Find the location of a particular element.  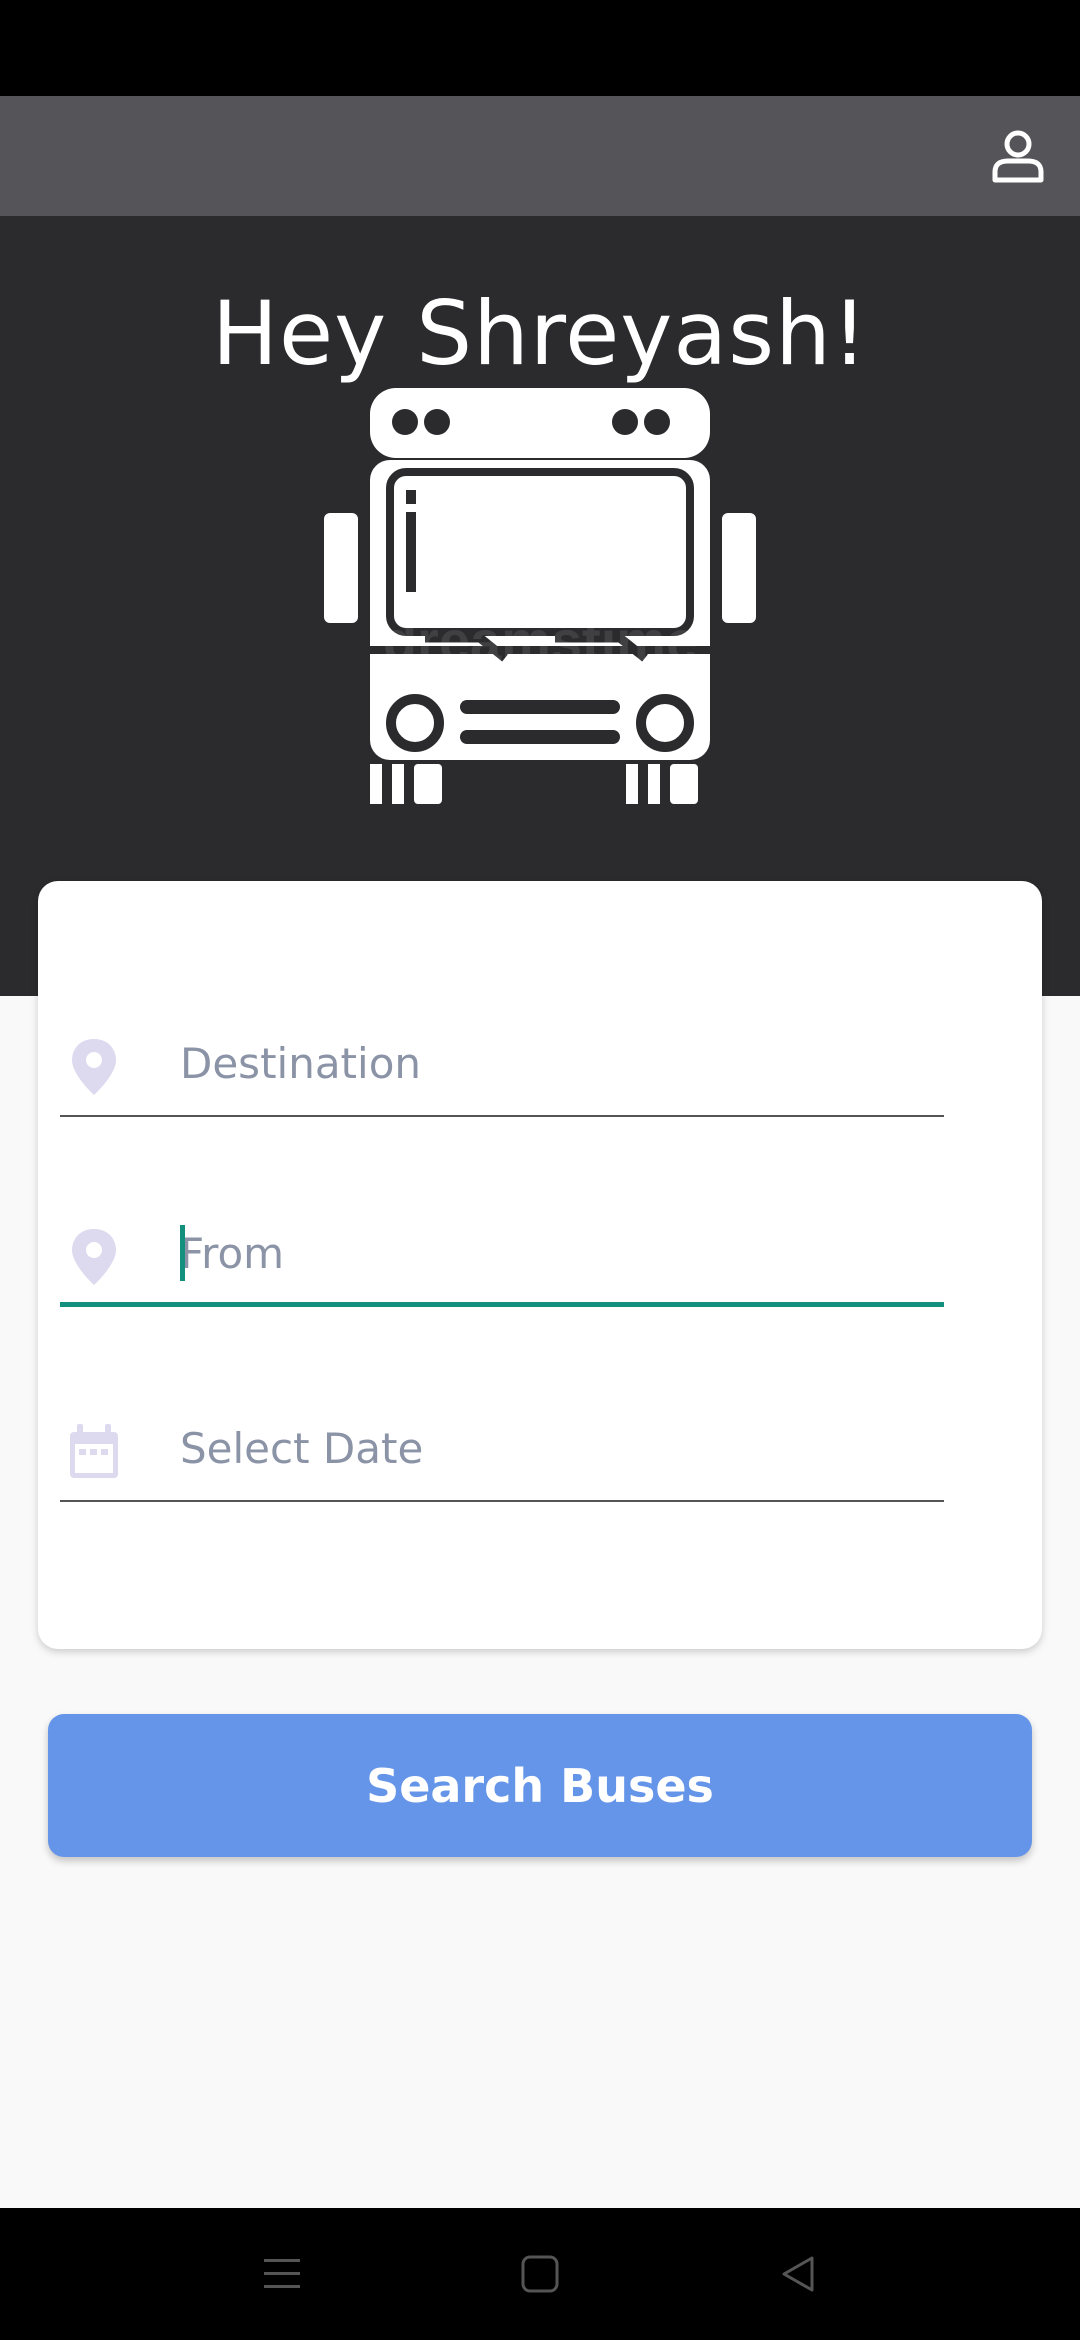

profile-button is located at coordinates (1018, 156).